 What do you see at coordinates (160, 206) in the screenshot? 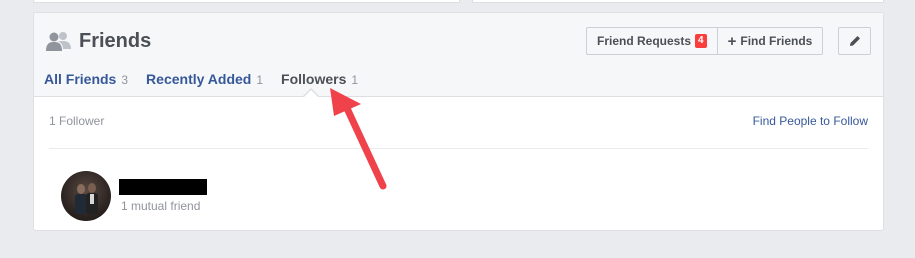
I see `mutual-friends-text: 1 mutual friend` at bounding box center [160, 206].